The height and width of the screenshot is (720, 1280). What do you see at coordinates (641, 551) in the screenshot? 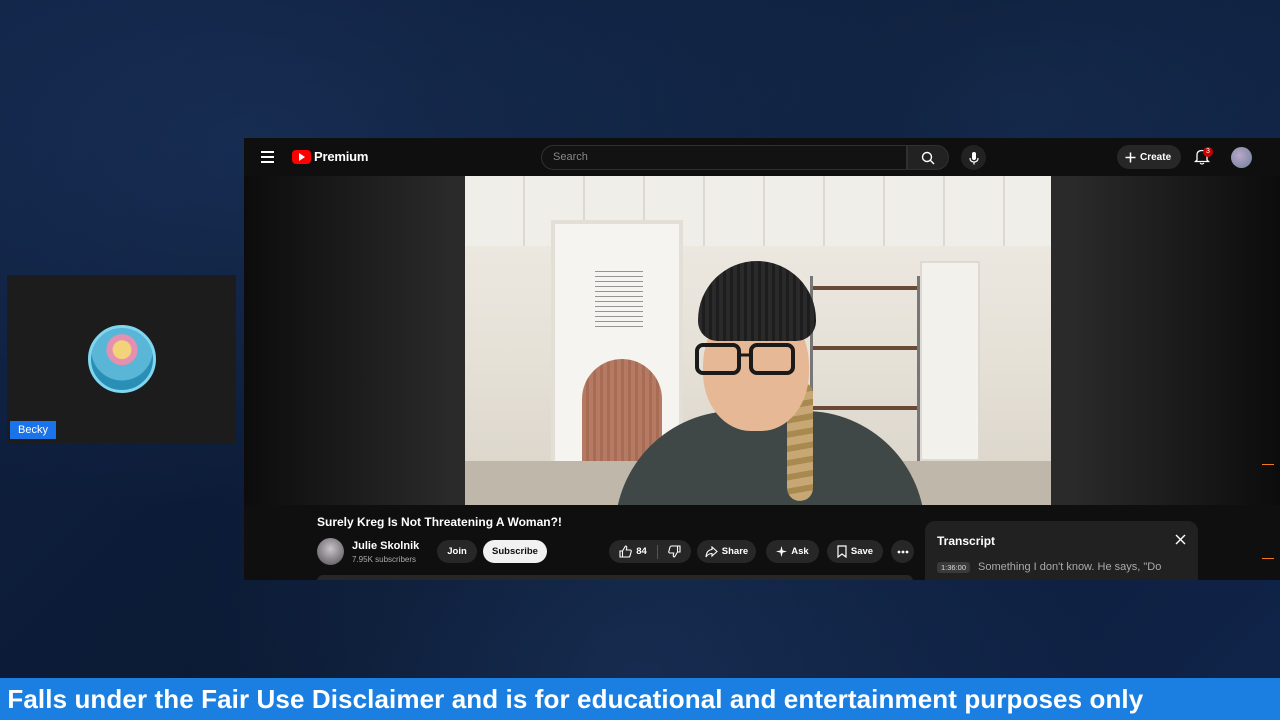
I see `like-count: 84` at bounding box center [641, 551].